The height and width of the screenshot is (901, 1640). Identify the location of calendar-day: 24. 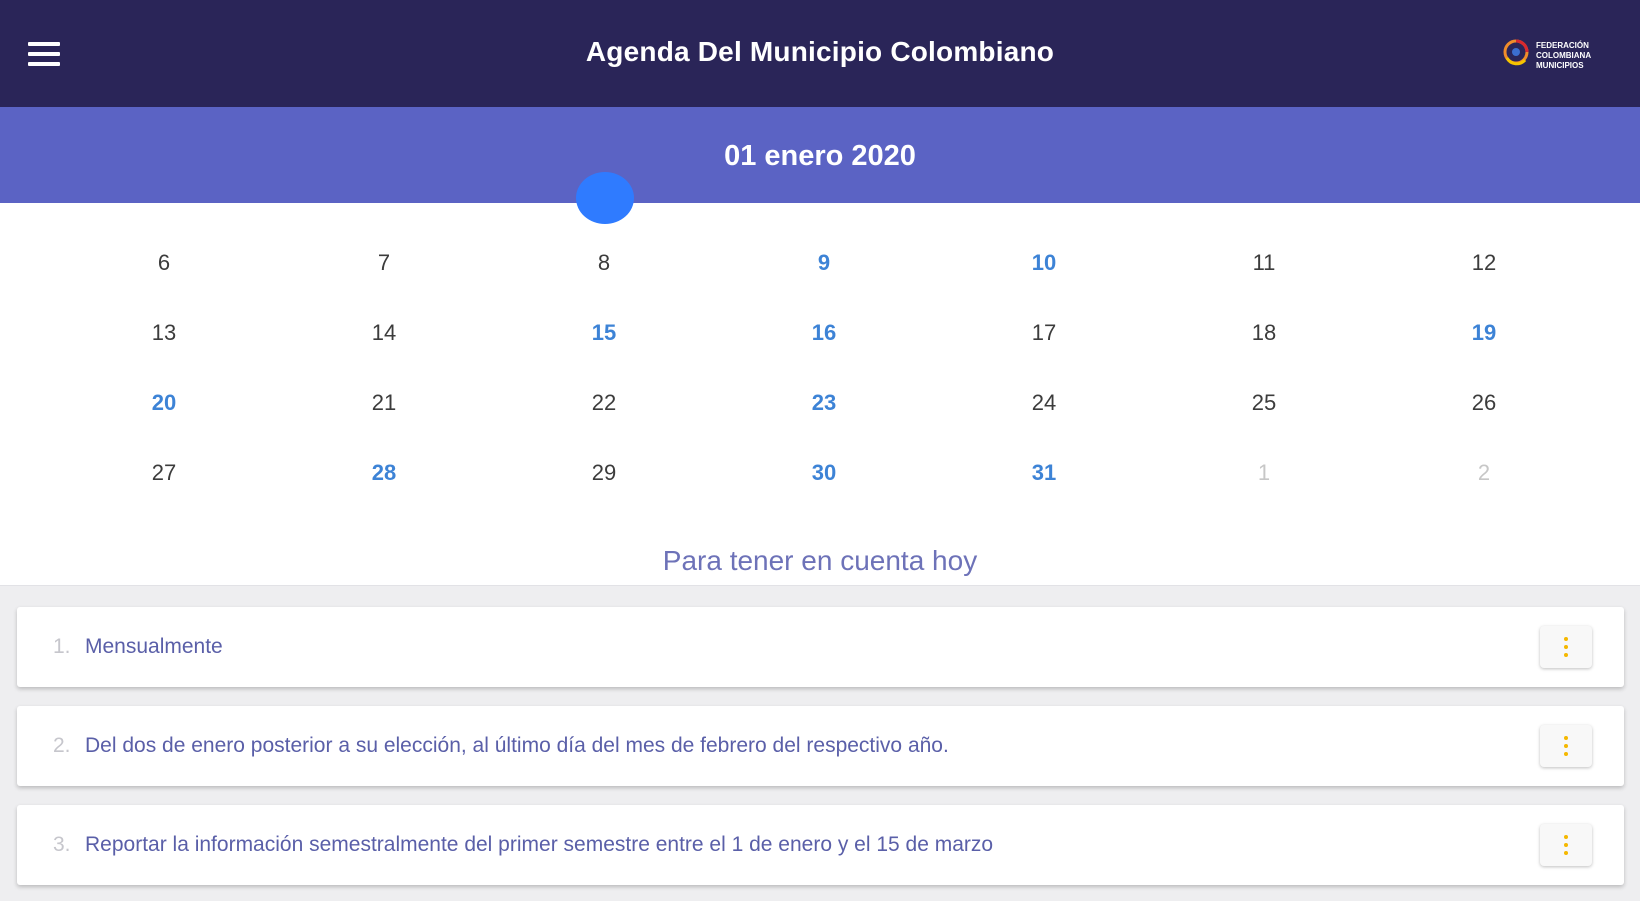
(1044, 403).